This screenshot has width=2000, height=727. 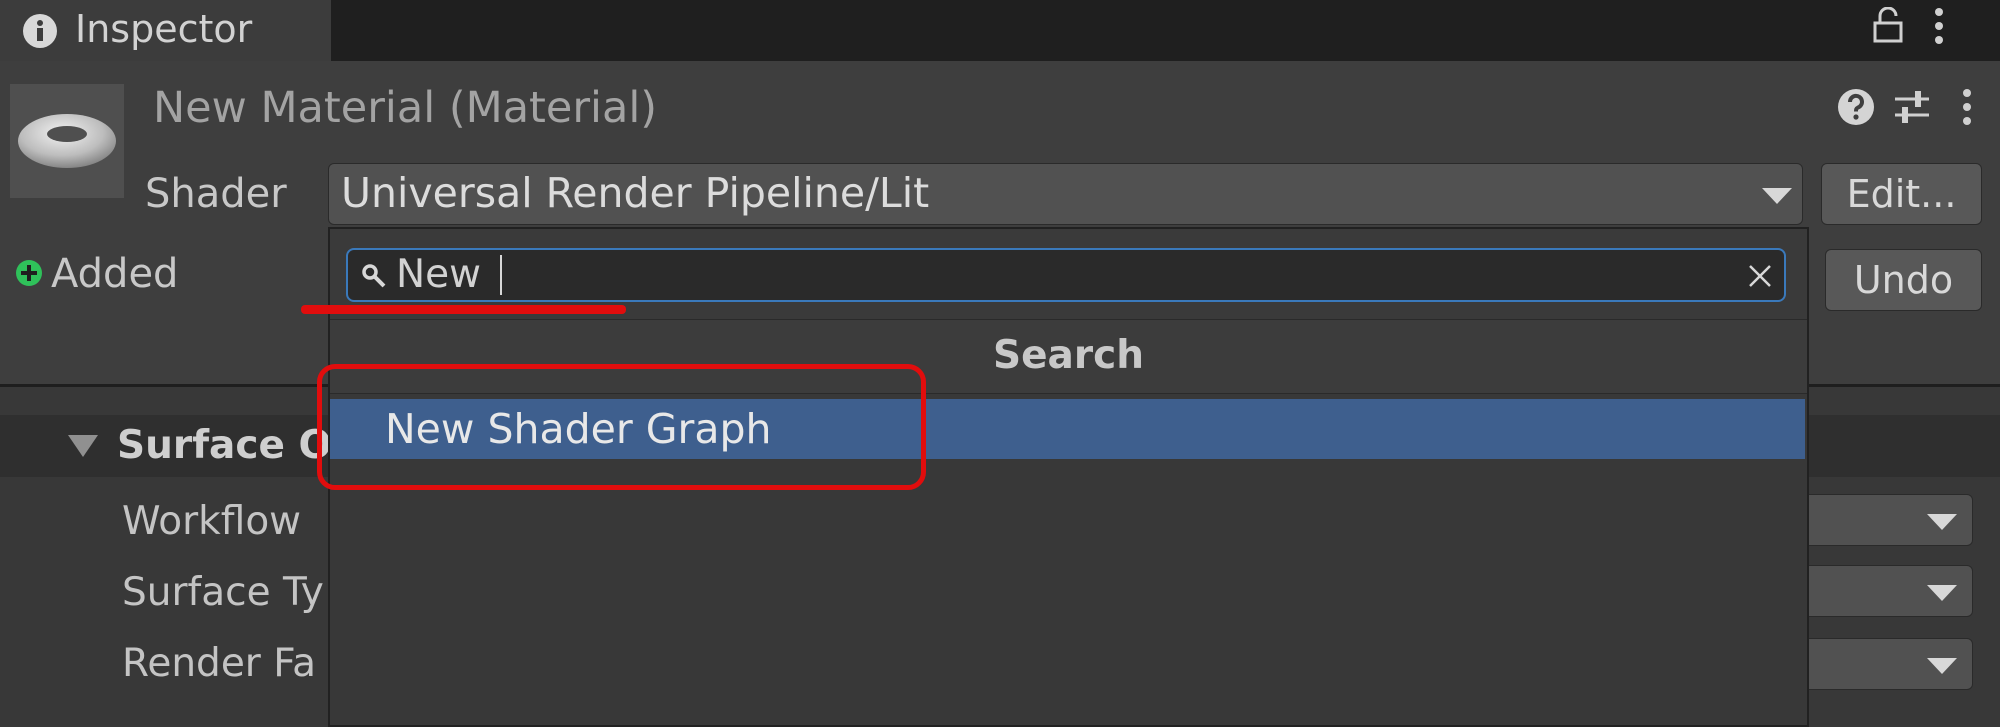 What do you see at coordinates (621, 427) in the screenshot?
I see `annotation-highlight-box` at bounding box center [621, 427].